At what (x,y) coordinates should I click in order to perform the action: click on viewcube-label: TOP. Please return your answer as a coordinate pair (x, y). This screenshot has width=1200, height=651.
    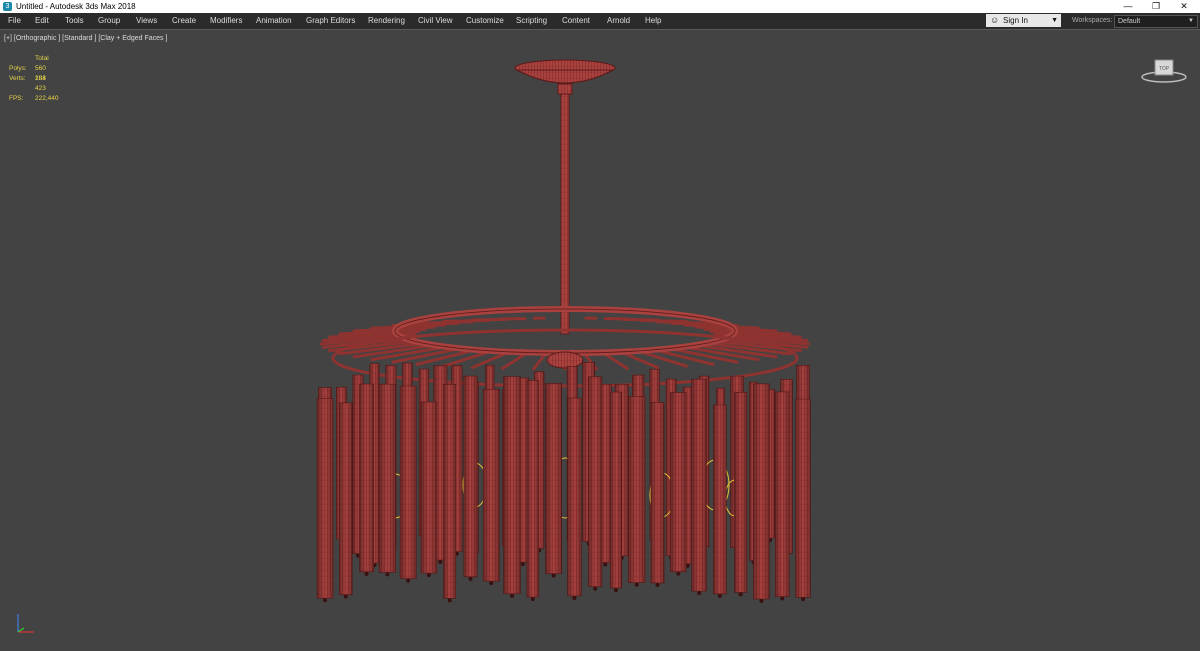
    Looking at the image, I should click on (1164, 69).